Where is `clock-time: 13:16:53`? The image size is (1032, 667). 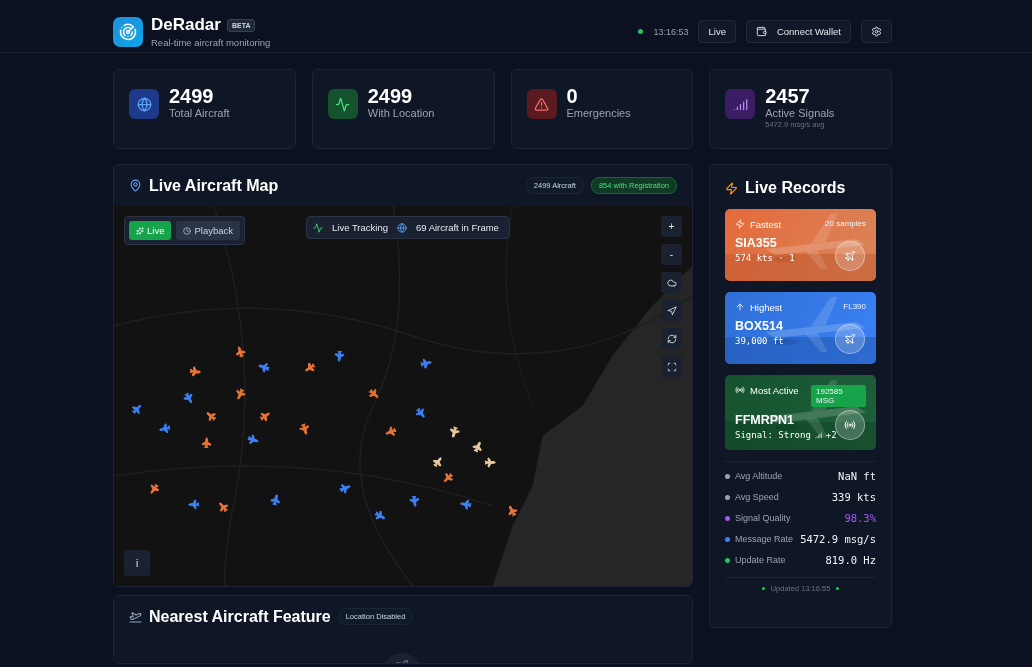 clock-time: 13:16:53 is located at coordinates (671, 31).